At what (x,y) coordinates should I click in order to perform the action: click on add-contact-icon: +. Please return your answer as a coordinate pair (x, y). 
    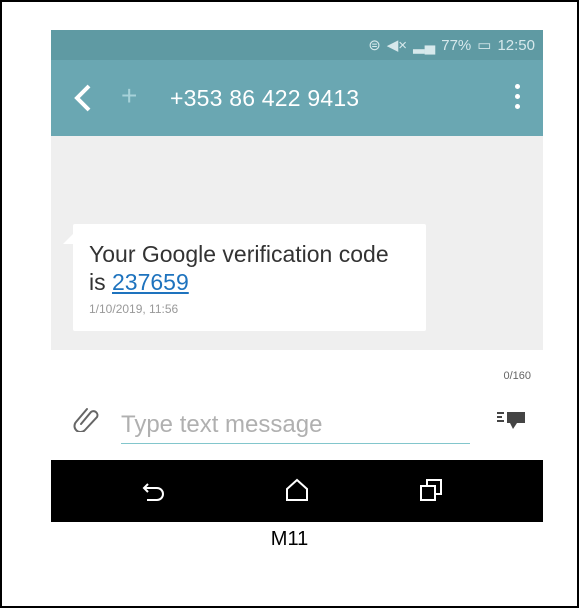
    Looking at the image, I should click on (129, 96).